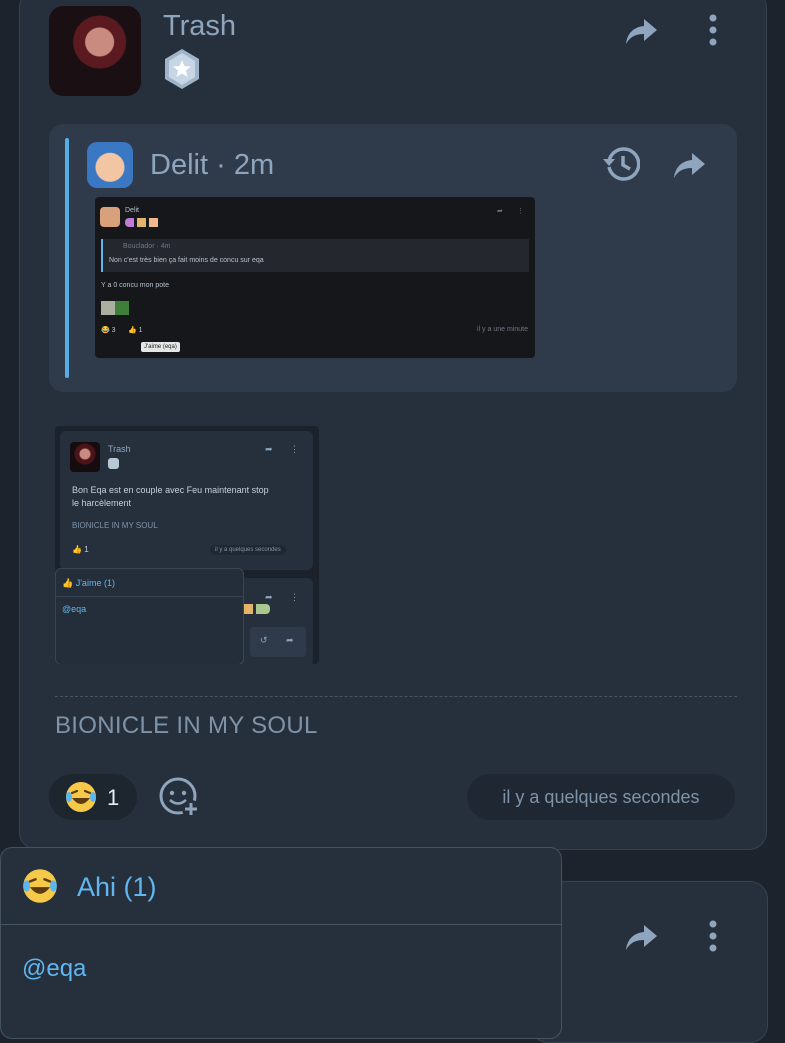 The image size is (785, 1043). What do you see at coordinates (199, 26) in the screenshot?
I see `author-name: Trash` at bounding box center [199, 26].